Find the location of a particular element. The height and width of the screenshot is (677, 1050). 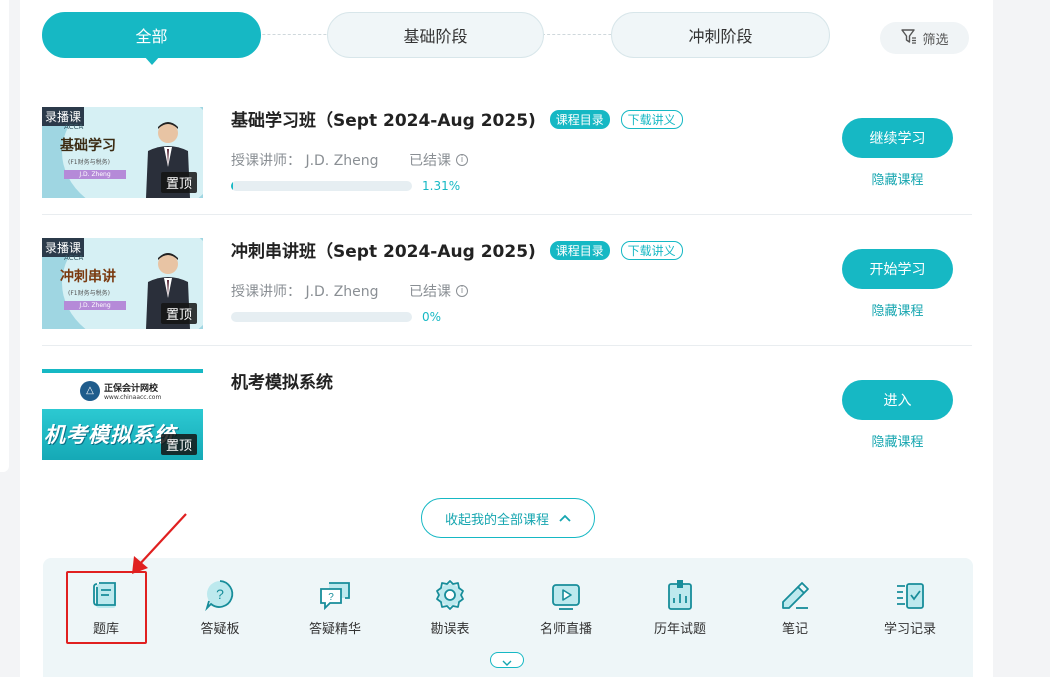

live-icon is located at coordinates (566, 597).